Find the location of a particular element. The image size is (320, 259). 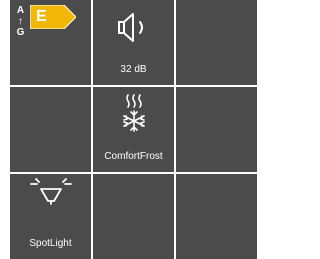

snowflake-heat-icon is located at coordinates (134, 113).